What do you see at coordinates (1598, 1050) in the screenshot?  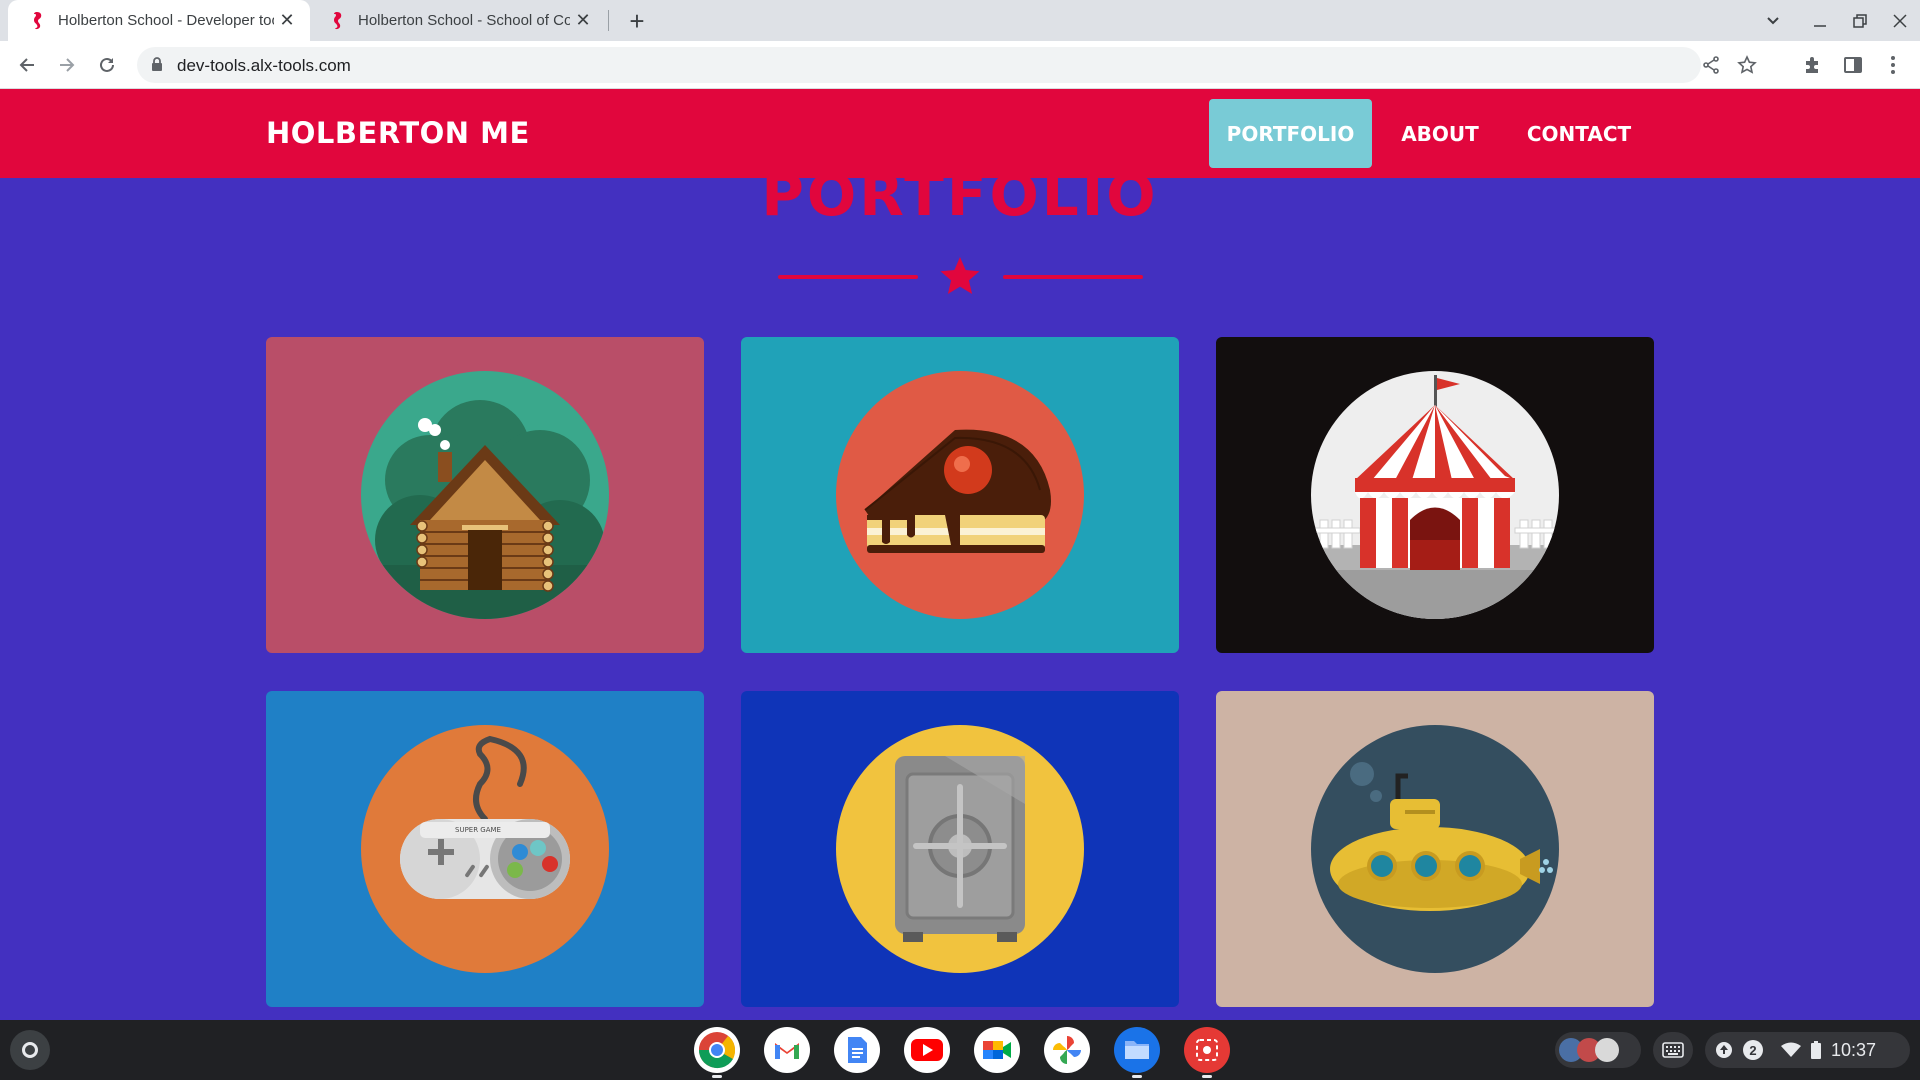 I see `holding-space-thumbnails` at bounding box center [1598, 1050].